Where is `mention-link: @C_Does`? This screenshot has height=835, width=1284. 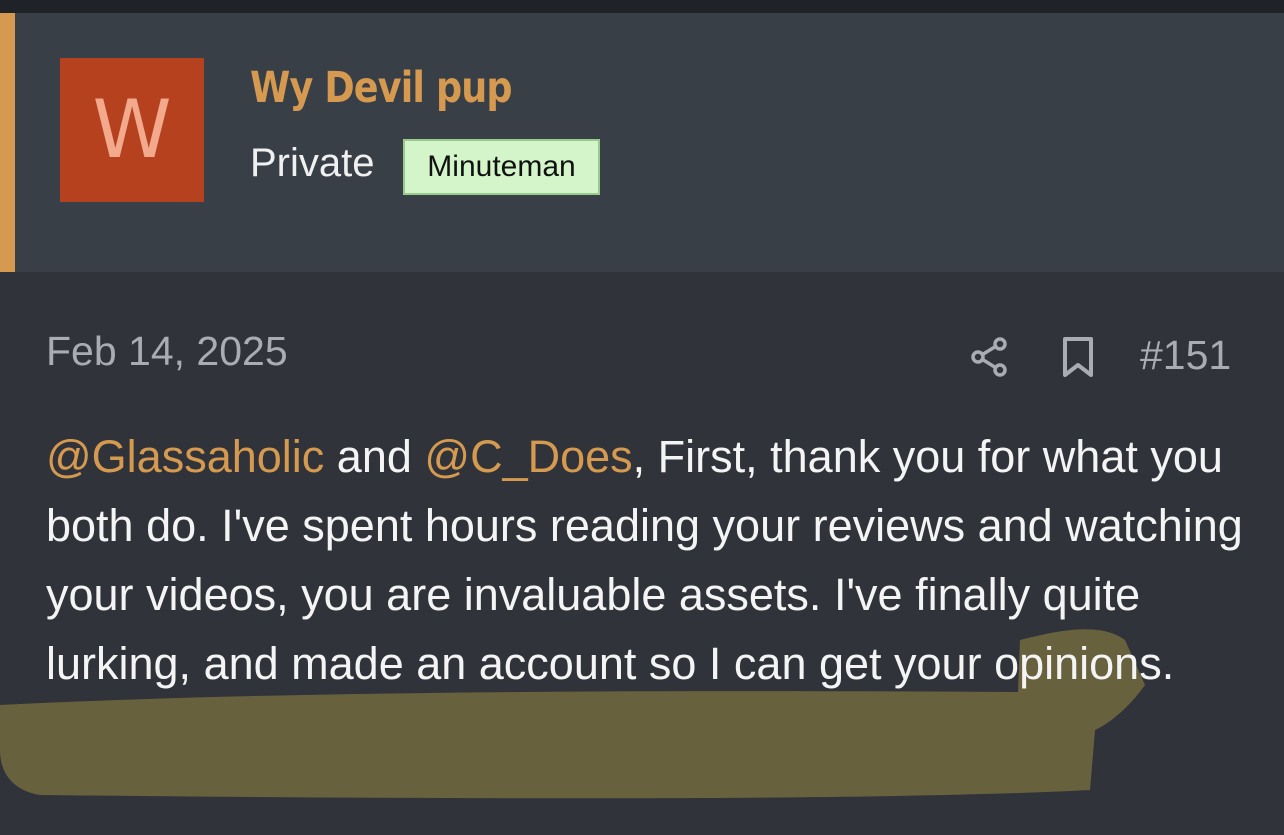
mention-link: @C_Does is located at coordinates (528, 456).